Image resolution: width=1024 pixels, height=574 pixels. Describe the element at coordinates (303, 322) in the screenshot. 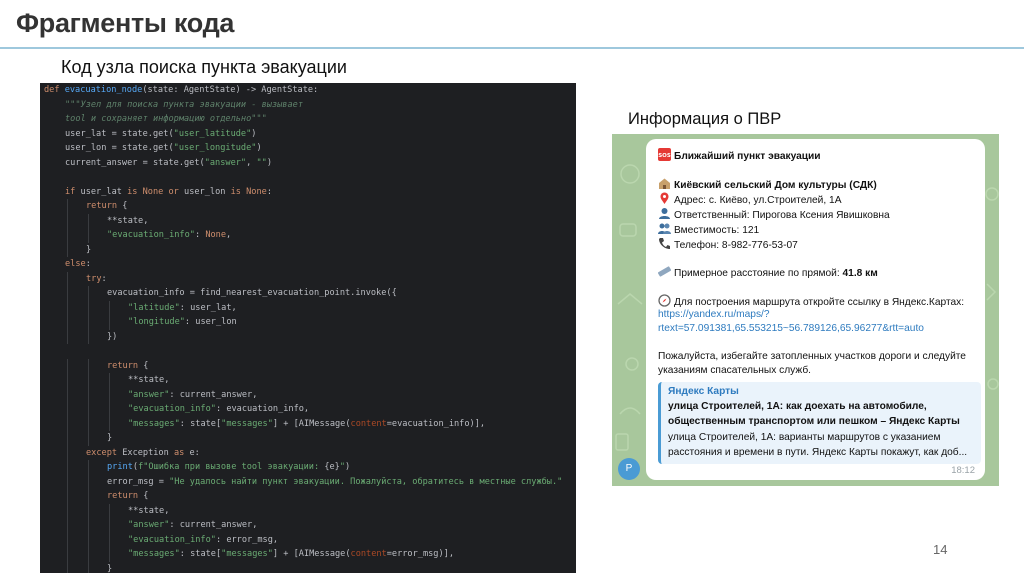

I see `code-line: "longitude": user_lon` at that location.